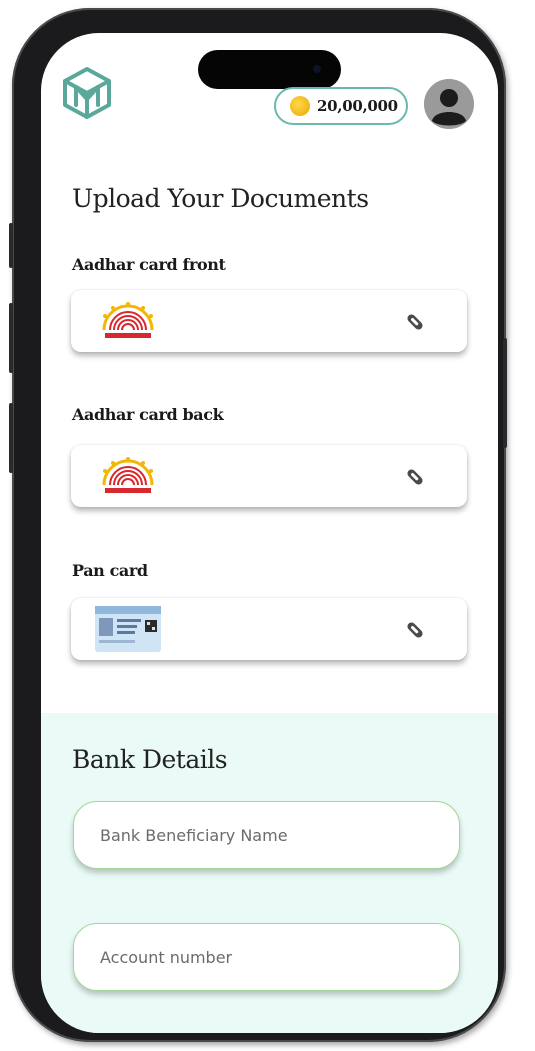 This screenshot has width=535, height=1051. Describe the element at coordinates (148, 414) in the screenshot. I see `aadhar-back-label: Aadhar card back` at that location.